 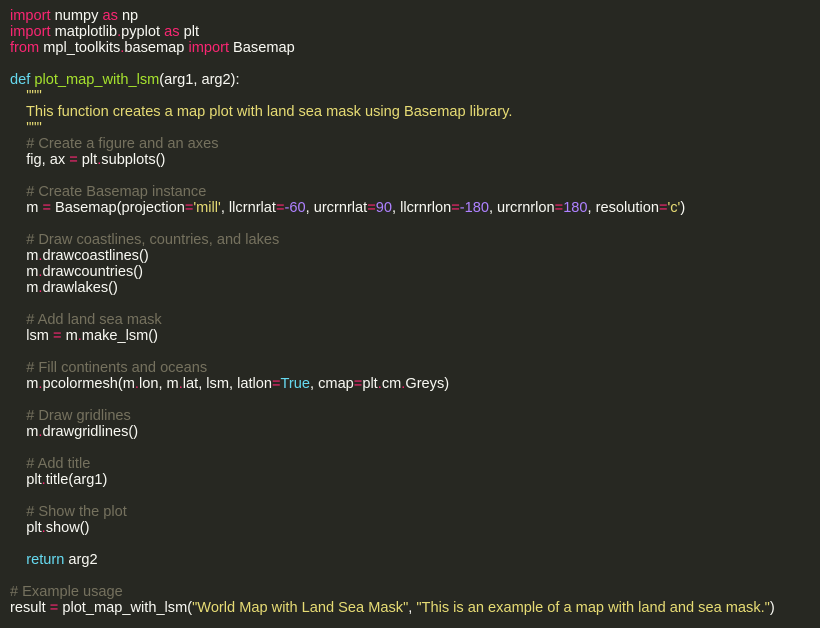 What do you see at coordinates (199, 80) in the screenshot?
I see `code-text-token: (arg1, arg2):` at bounding box center [199, 80].